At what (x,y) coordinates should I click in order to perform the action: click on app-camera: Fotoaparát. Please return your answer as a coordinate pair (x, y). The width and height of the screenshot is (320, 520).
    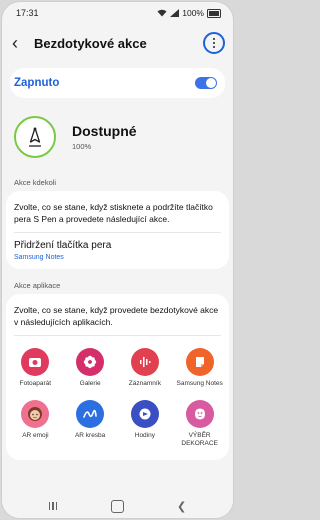
    Looking at the image, I should click on (35, 368).